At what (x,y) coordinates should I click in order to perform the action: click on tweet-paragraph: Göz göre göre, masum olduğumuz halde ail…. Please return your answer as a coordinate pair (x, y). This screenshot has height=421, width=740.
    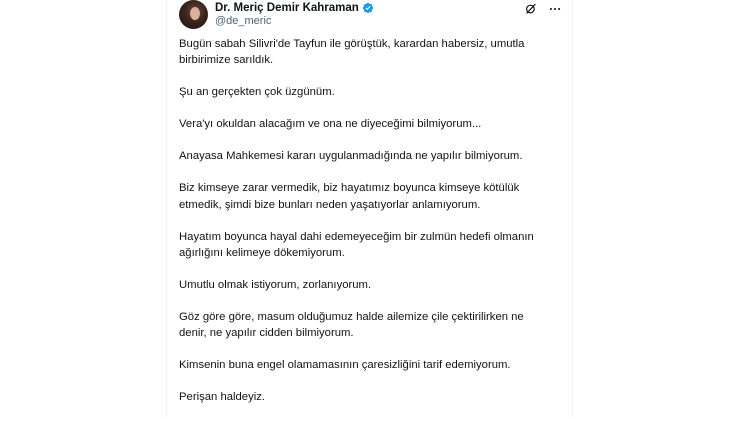
    Looking at the image, I should click on (351, 325).